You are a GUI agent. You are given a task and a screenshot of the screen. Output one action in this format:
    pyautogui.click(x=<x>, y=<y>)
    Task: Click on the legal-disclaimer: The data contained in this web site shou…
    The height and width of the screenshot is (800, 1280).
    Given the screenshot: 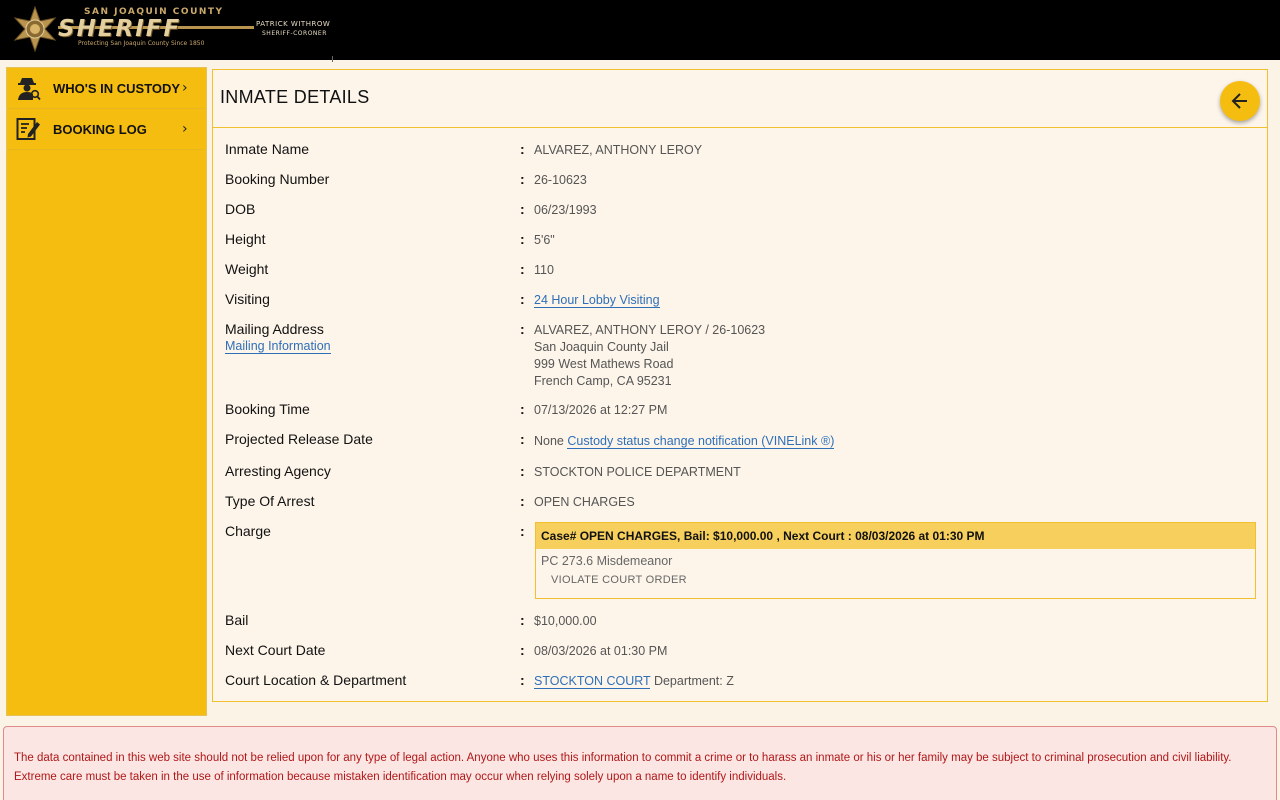 What is the action you would take?
    pyautogui.click(x=640, y=763)
    